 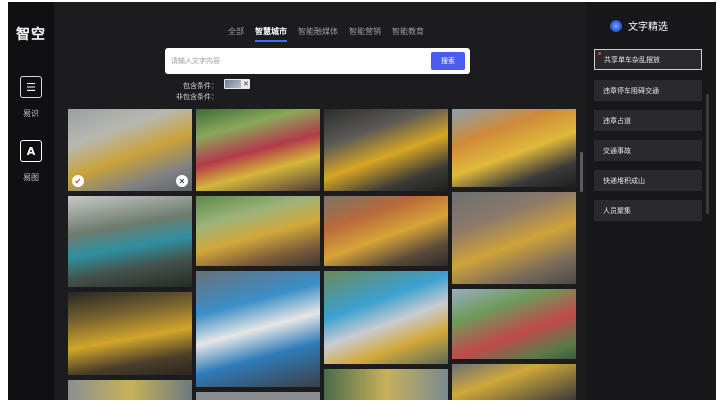 What do you see at coordinates (271, 34) in the screenshot?
I see `tab-smart-city: 智慧城市` at bounding box center [271, 34].